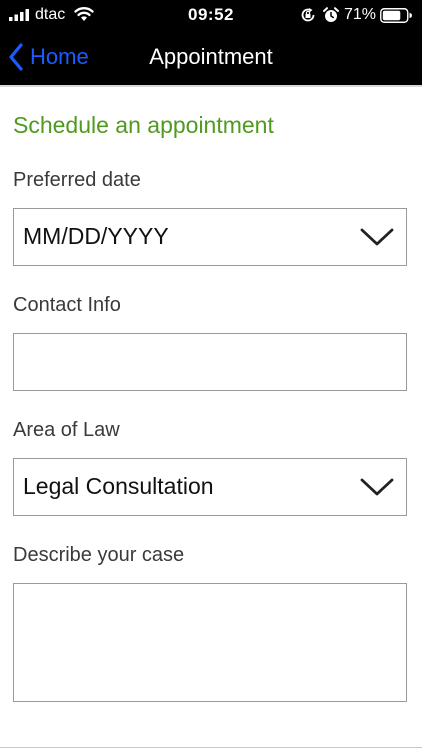  What do you see at coordinates (360, 14) in the screenshot?
I see `battery-percent: 71%` at bounding box center [360, 14].